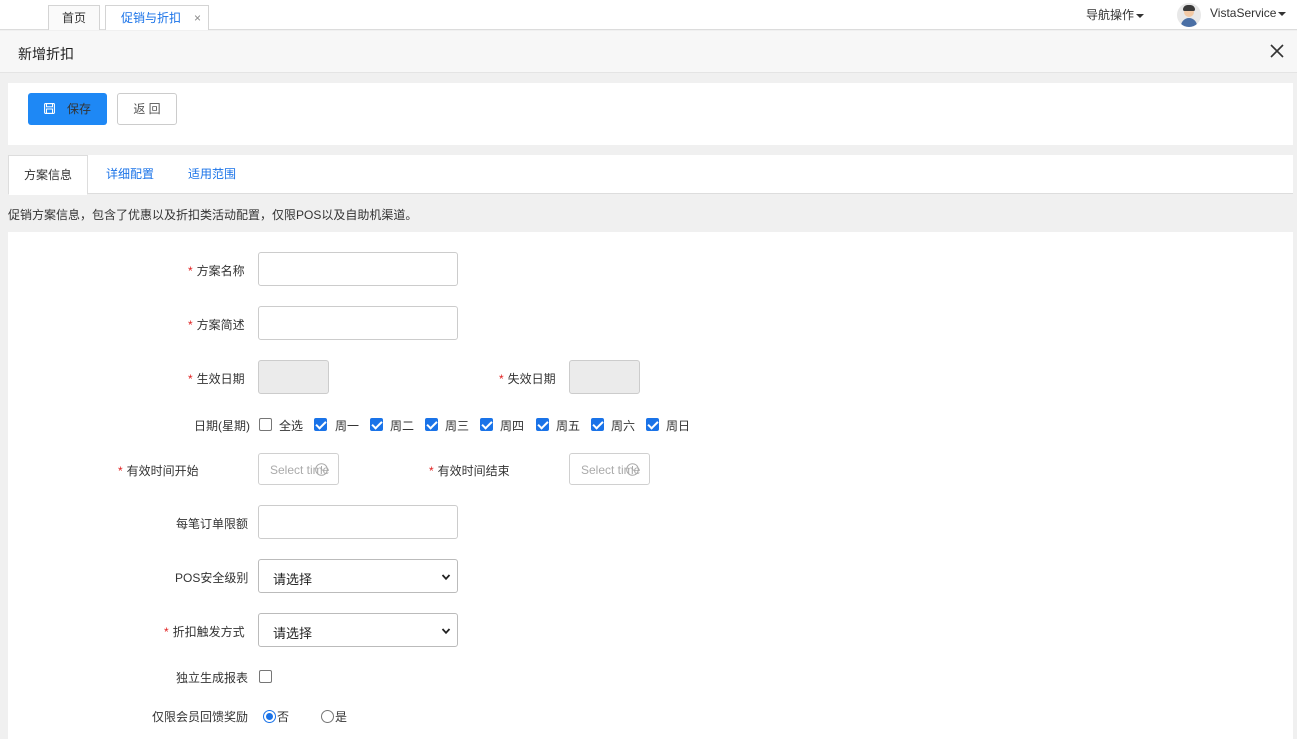  I want to click on nav-operations-label: 导航操作, so click(1110, 15).